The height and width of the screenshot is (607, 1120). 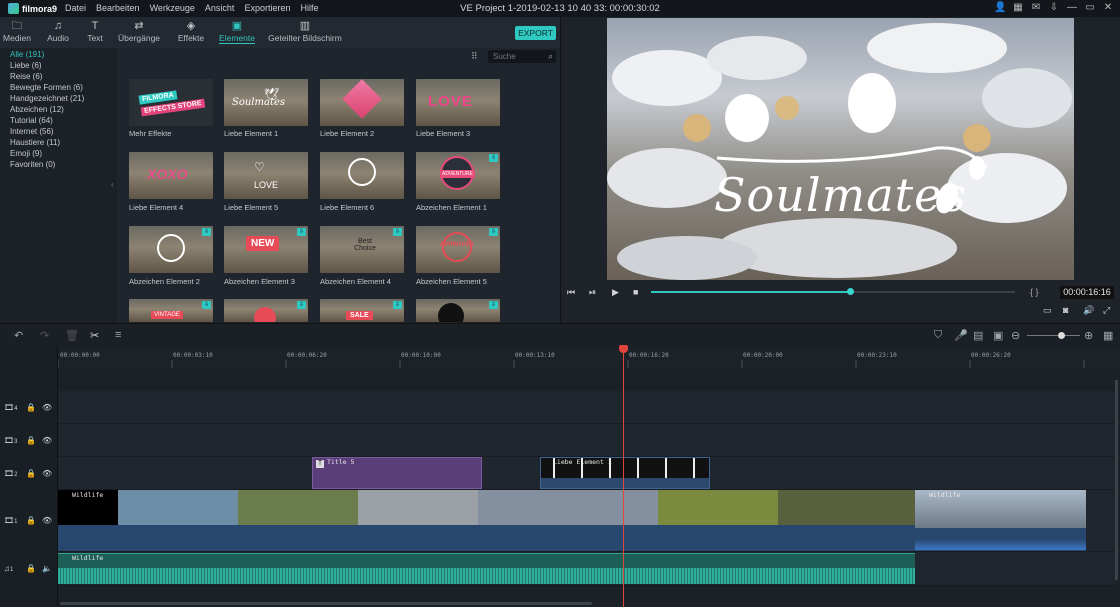 What do you see at coordinates (961, 335) in the screenshot?
I see `microphone-icon: 🎤` at bounding box center [961, 335].